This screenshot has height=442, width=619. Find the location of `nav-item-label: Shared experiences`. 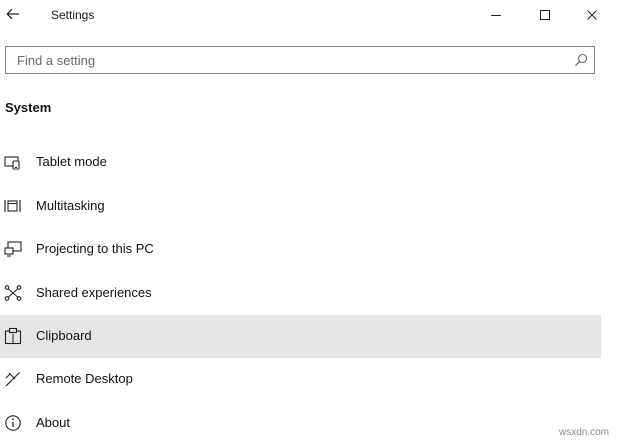

nav-item-label: Shared experiences is located at coordinates (94, 292).